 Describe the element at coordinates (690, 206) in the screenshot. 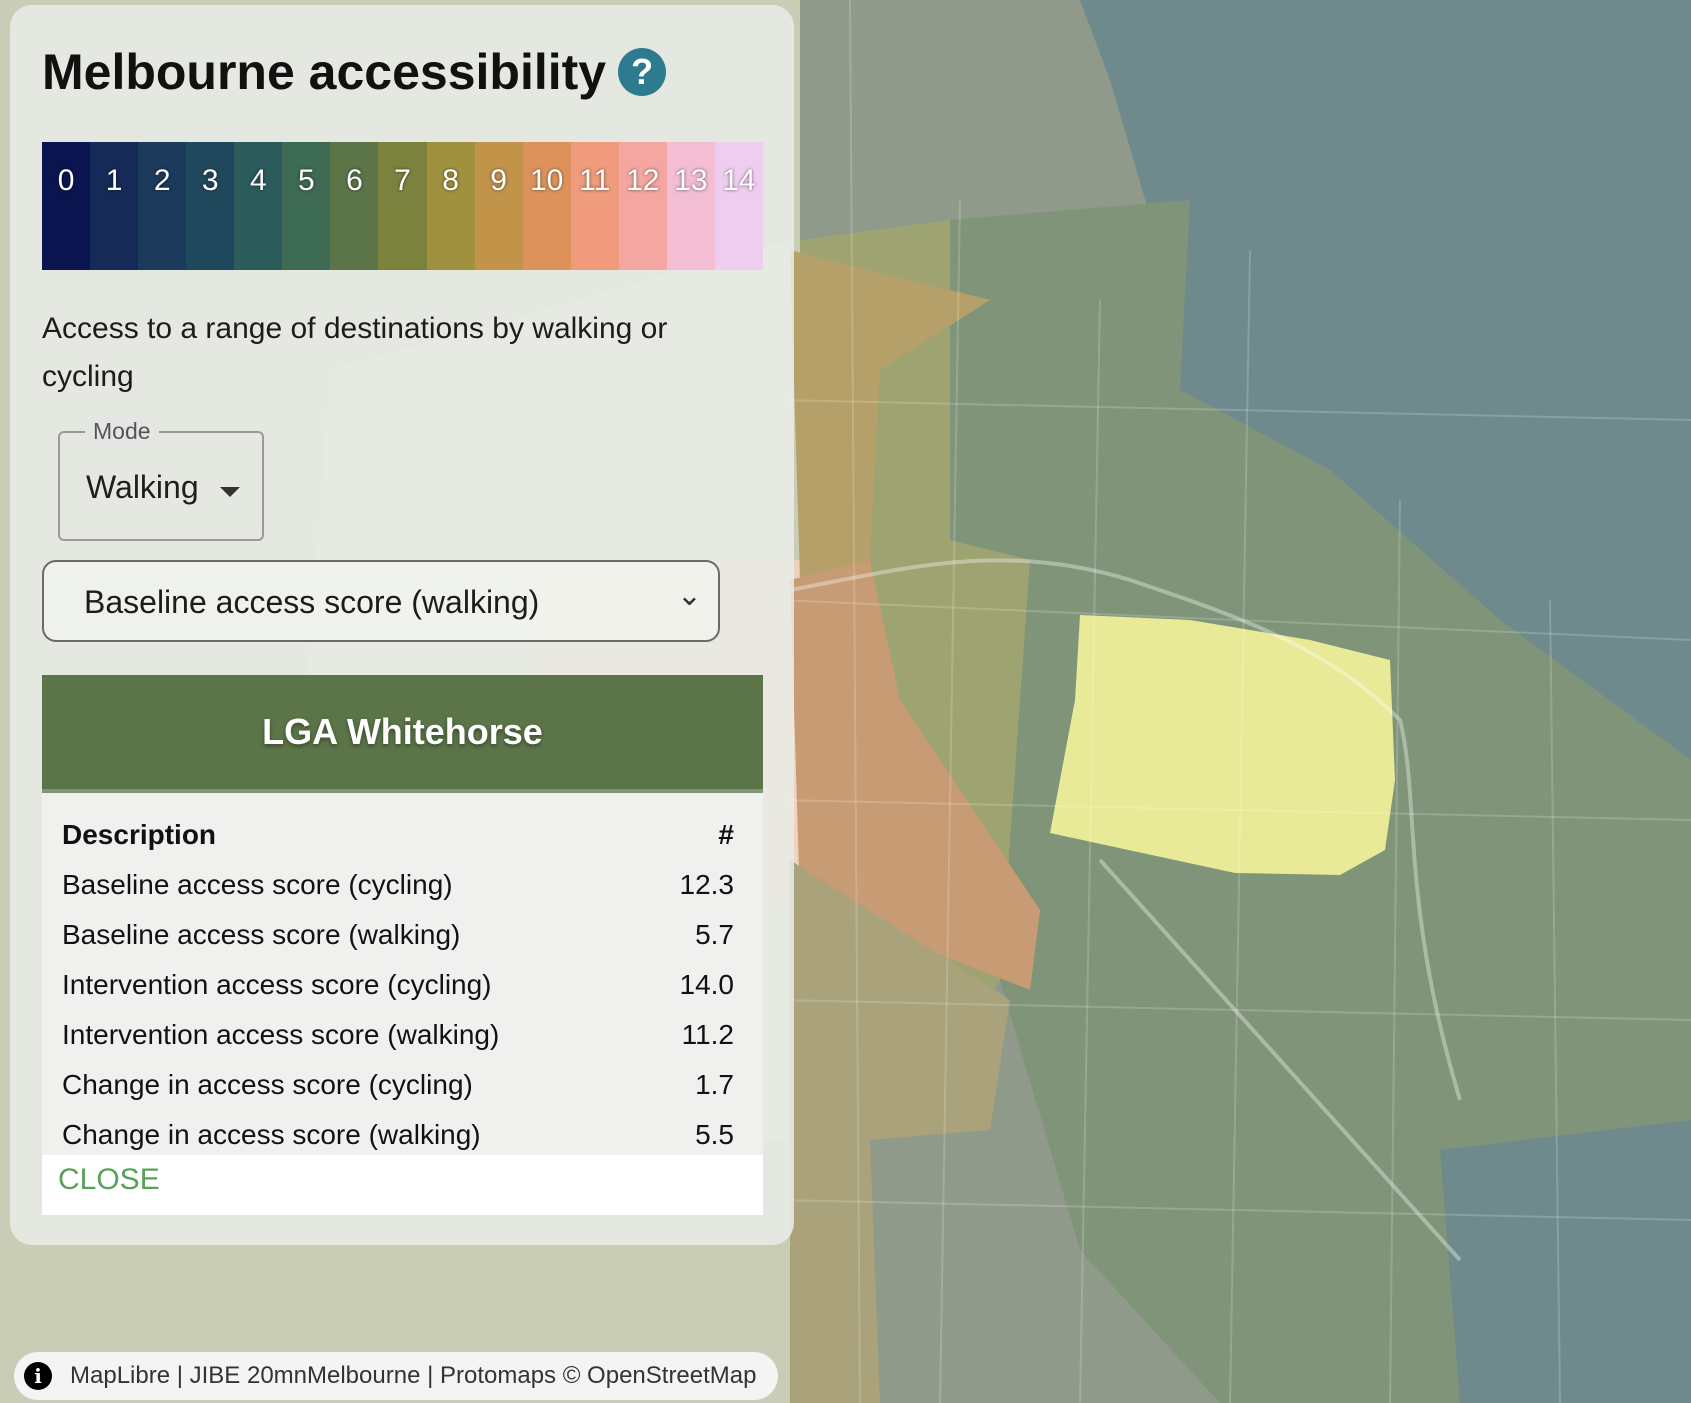

I see `legend-cell-13: 13` at that location.